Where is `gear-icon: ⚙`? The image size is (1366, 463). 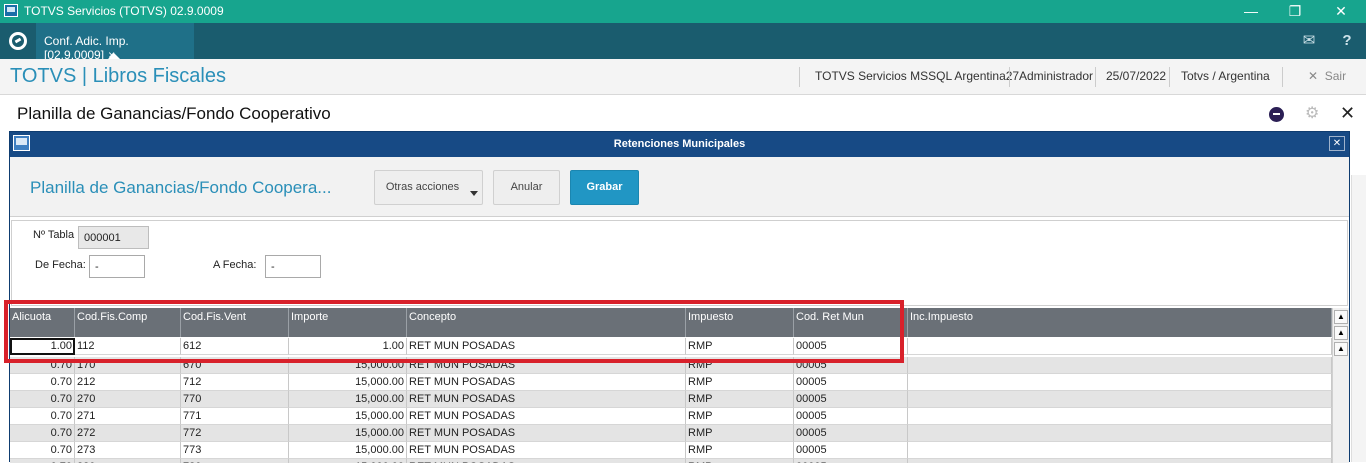 gear-icon: ⚙ is located at coordinates (1313, 114).